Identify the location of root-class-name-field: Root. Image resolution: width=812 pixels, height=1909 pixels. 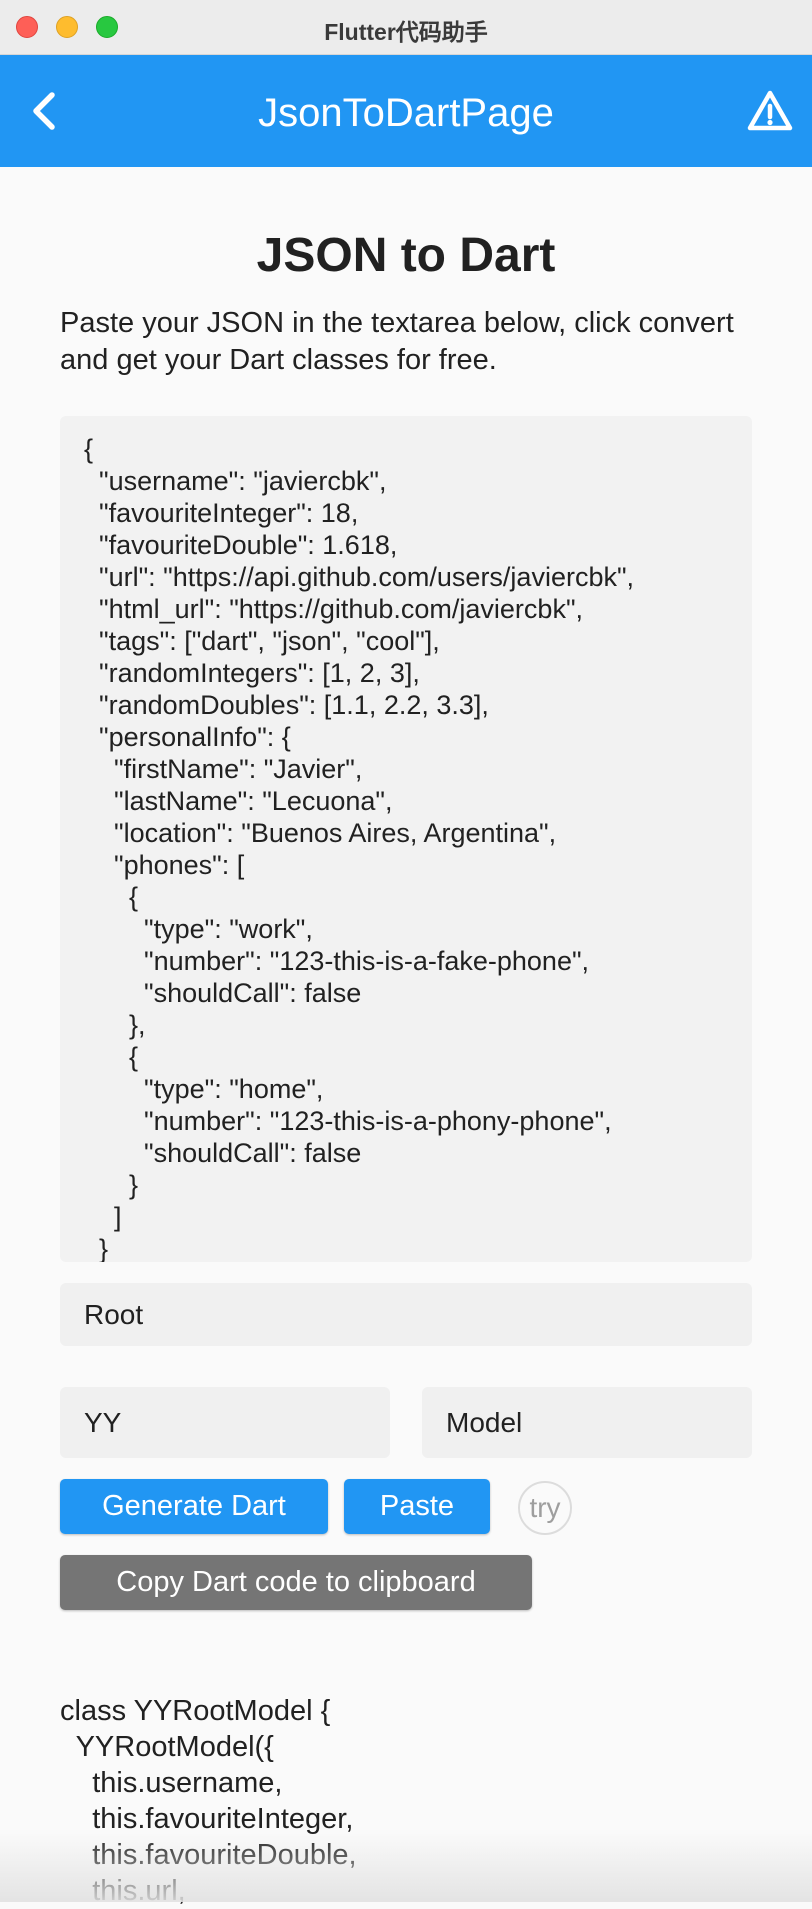
(406, 1314).